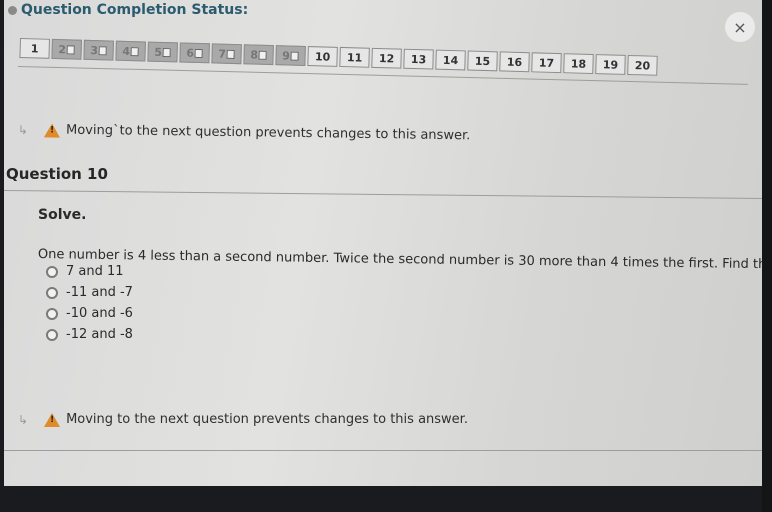 The width and height of the screenshot is (772, 512). I want to click on answer-options: 7 and 11 -11 and -7 -10 and -6 -12 and -8, so click(89, 303).